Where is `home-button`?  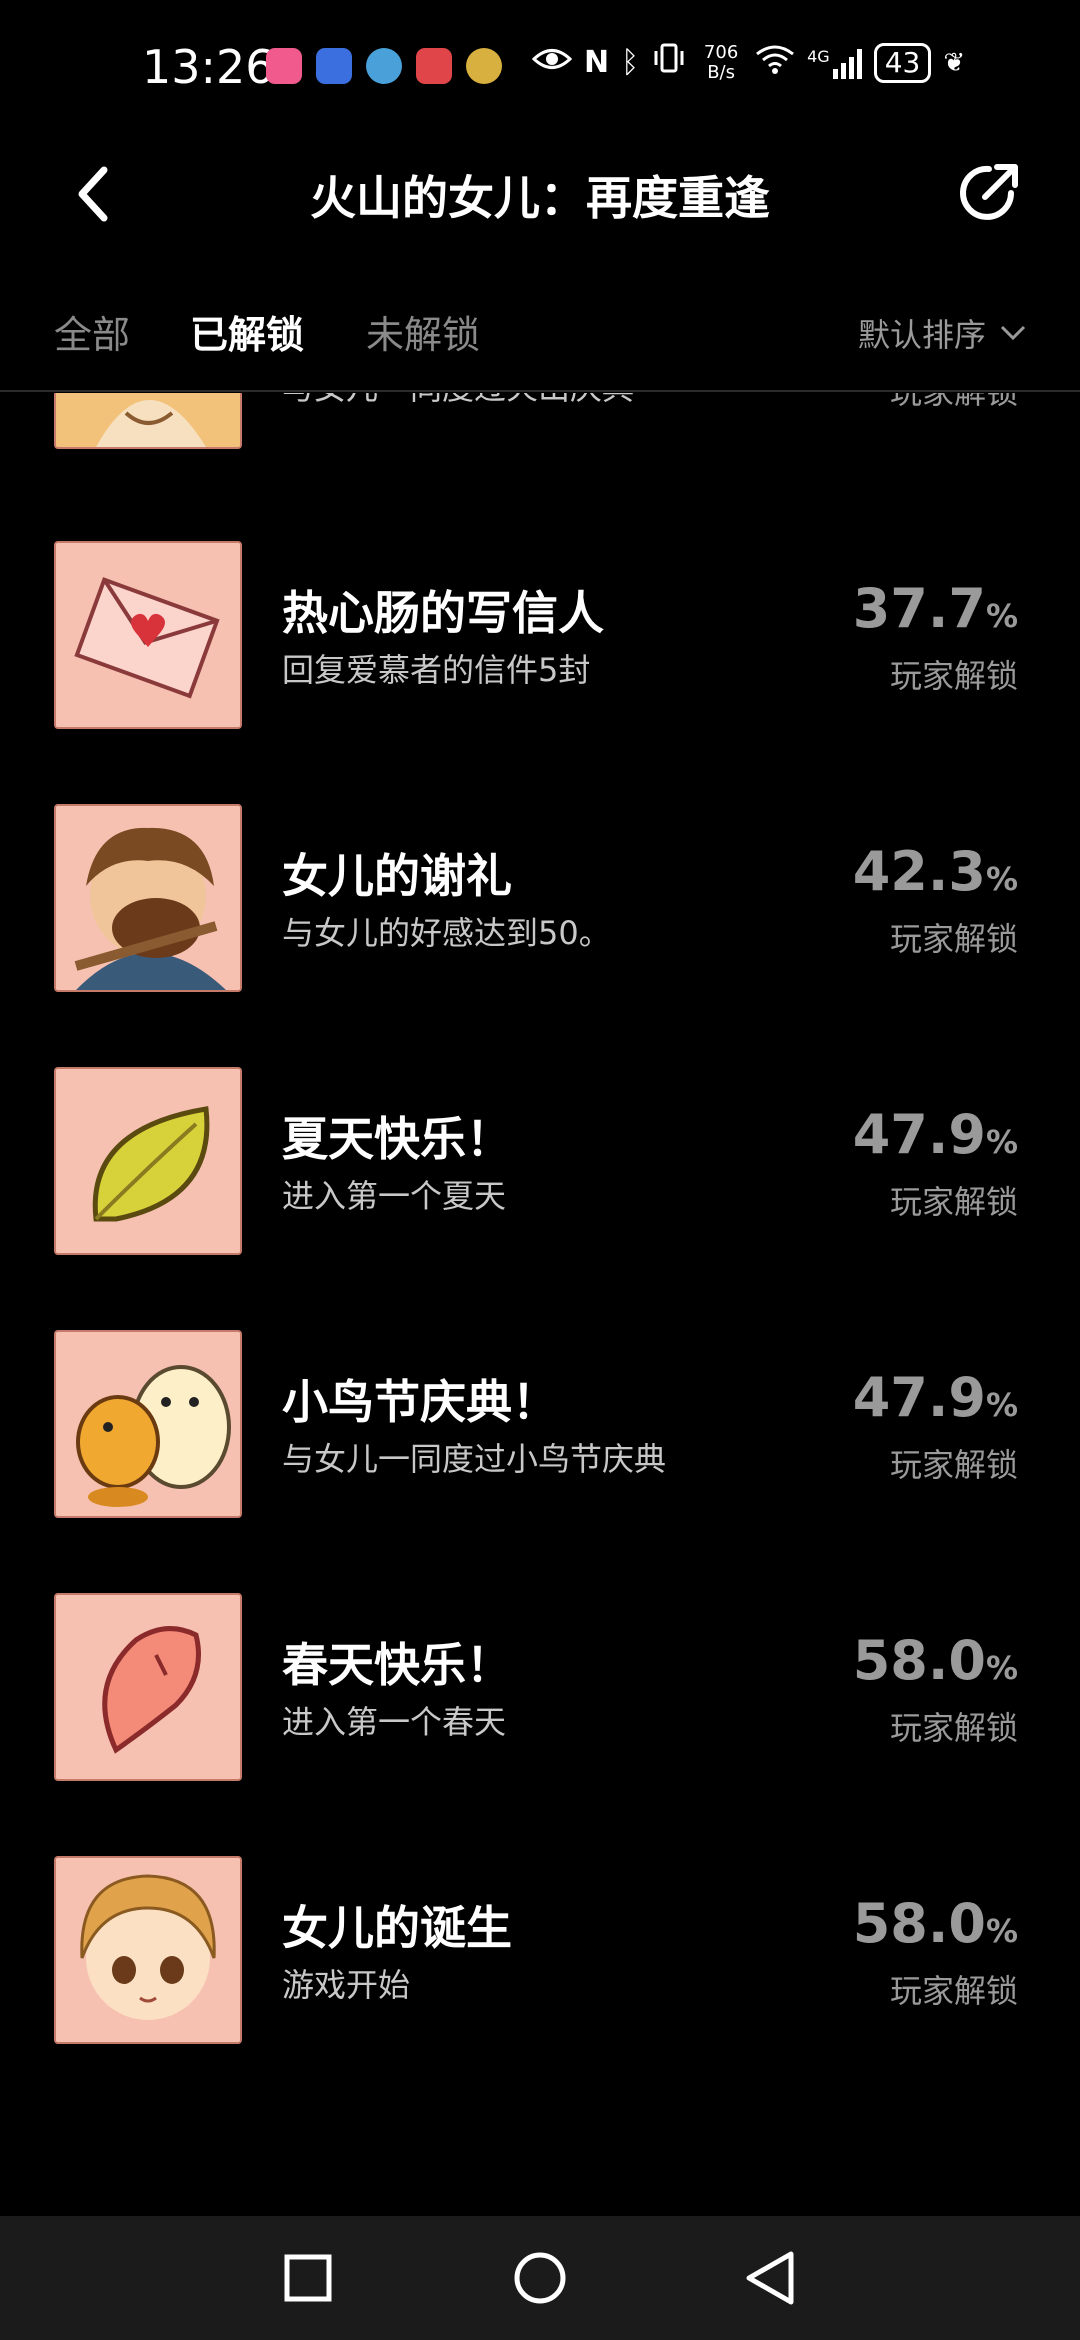
home-button is located at coordinates (540, 2278).